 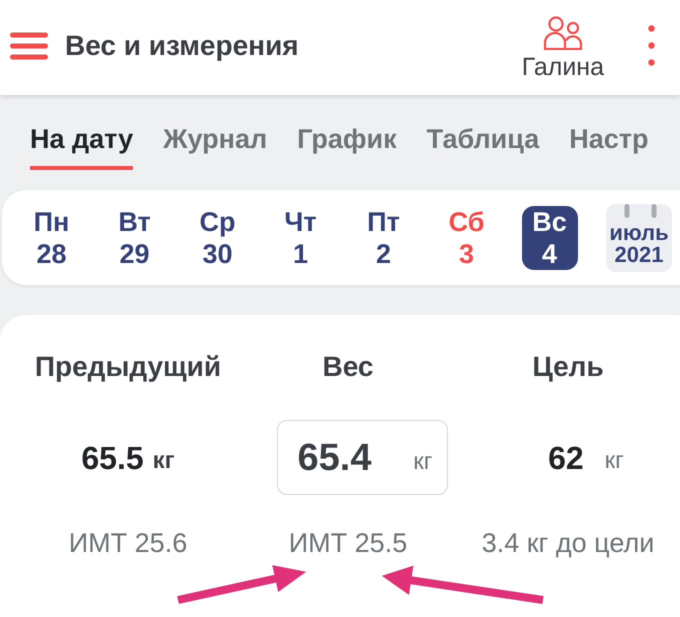 I want to click on day-button: Чт 1, so click(x=300, y=238).